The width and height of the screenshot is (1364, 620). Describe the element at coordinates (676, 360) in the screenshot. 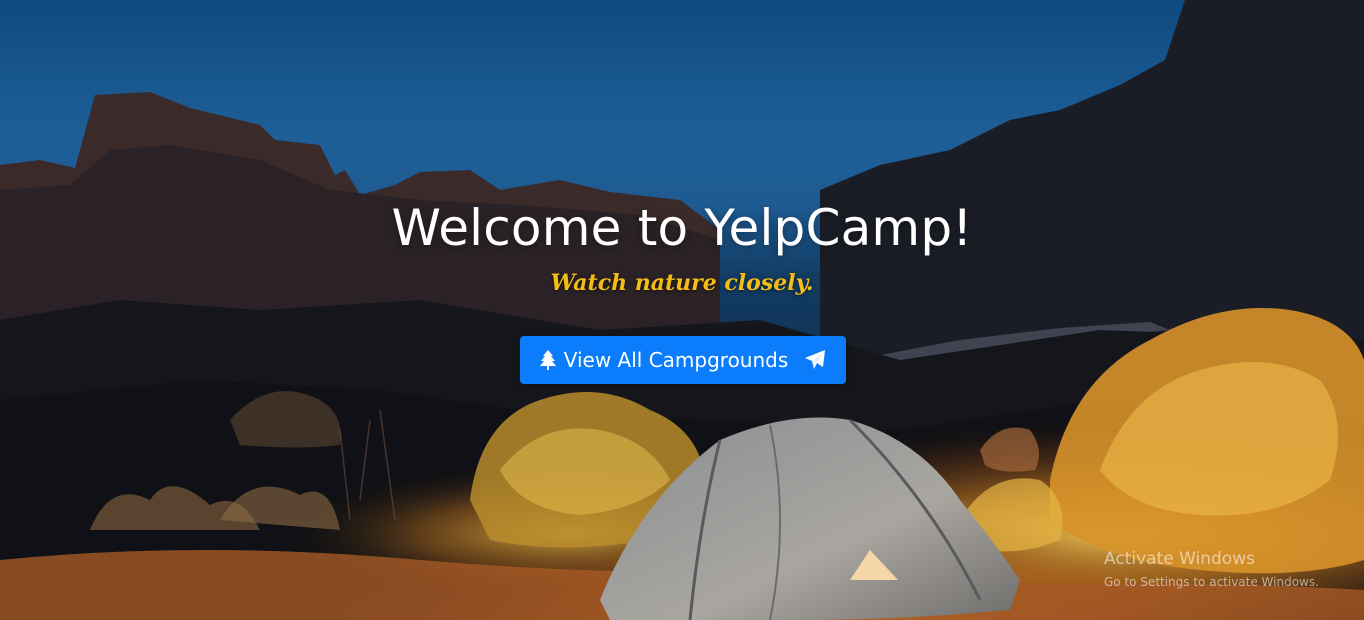

I see `view-all-campgrounds-label: View All Campgrounds` at that location.